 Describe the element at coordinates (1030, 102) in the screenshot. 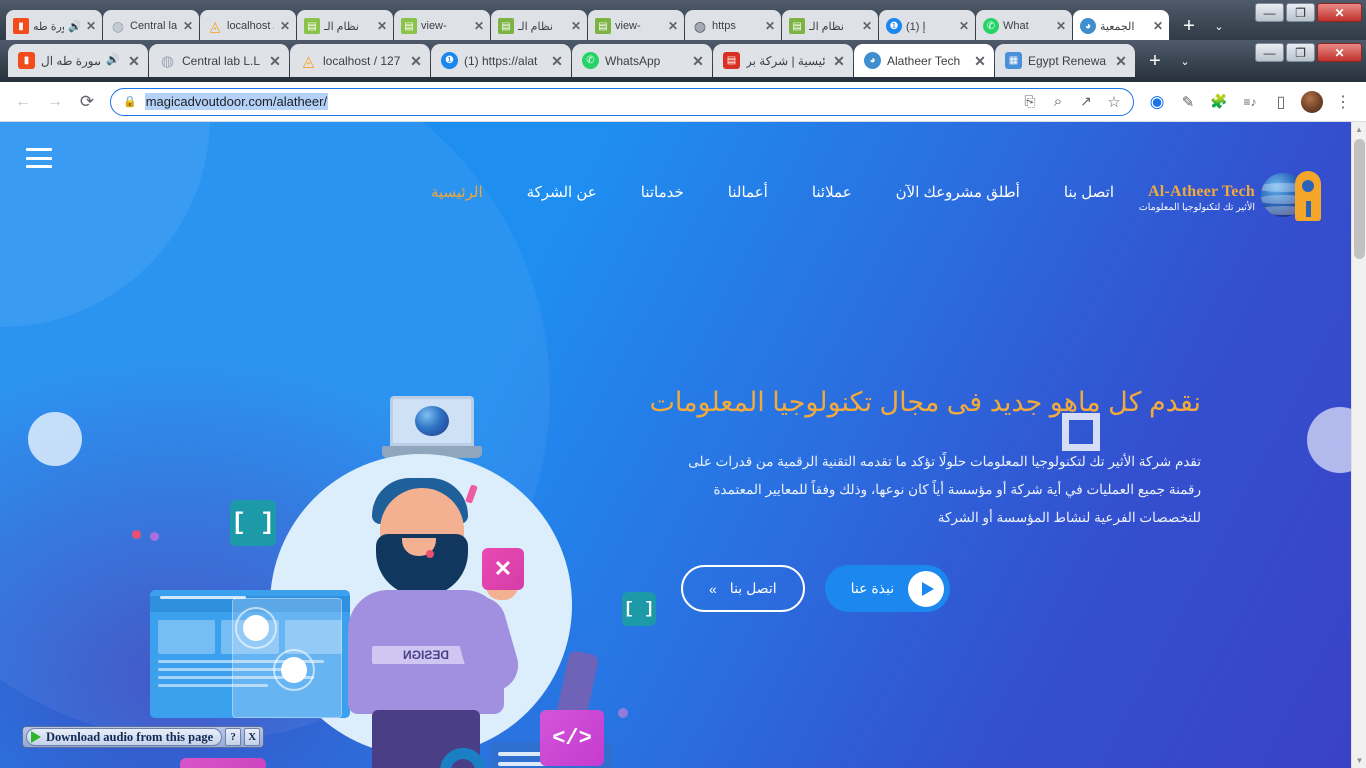

I see `translate-icon: ⎘` at that location.